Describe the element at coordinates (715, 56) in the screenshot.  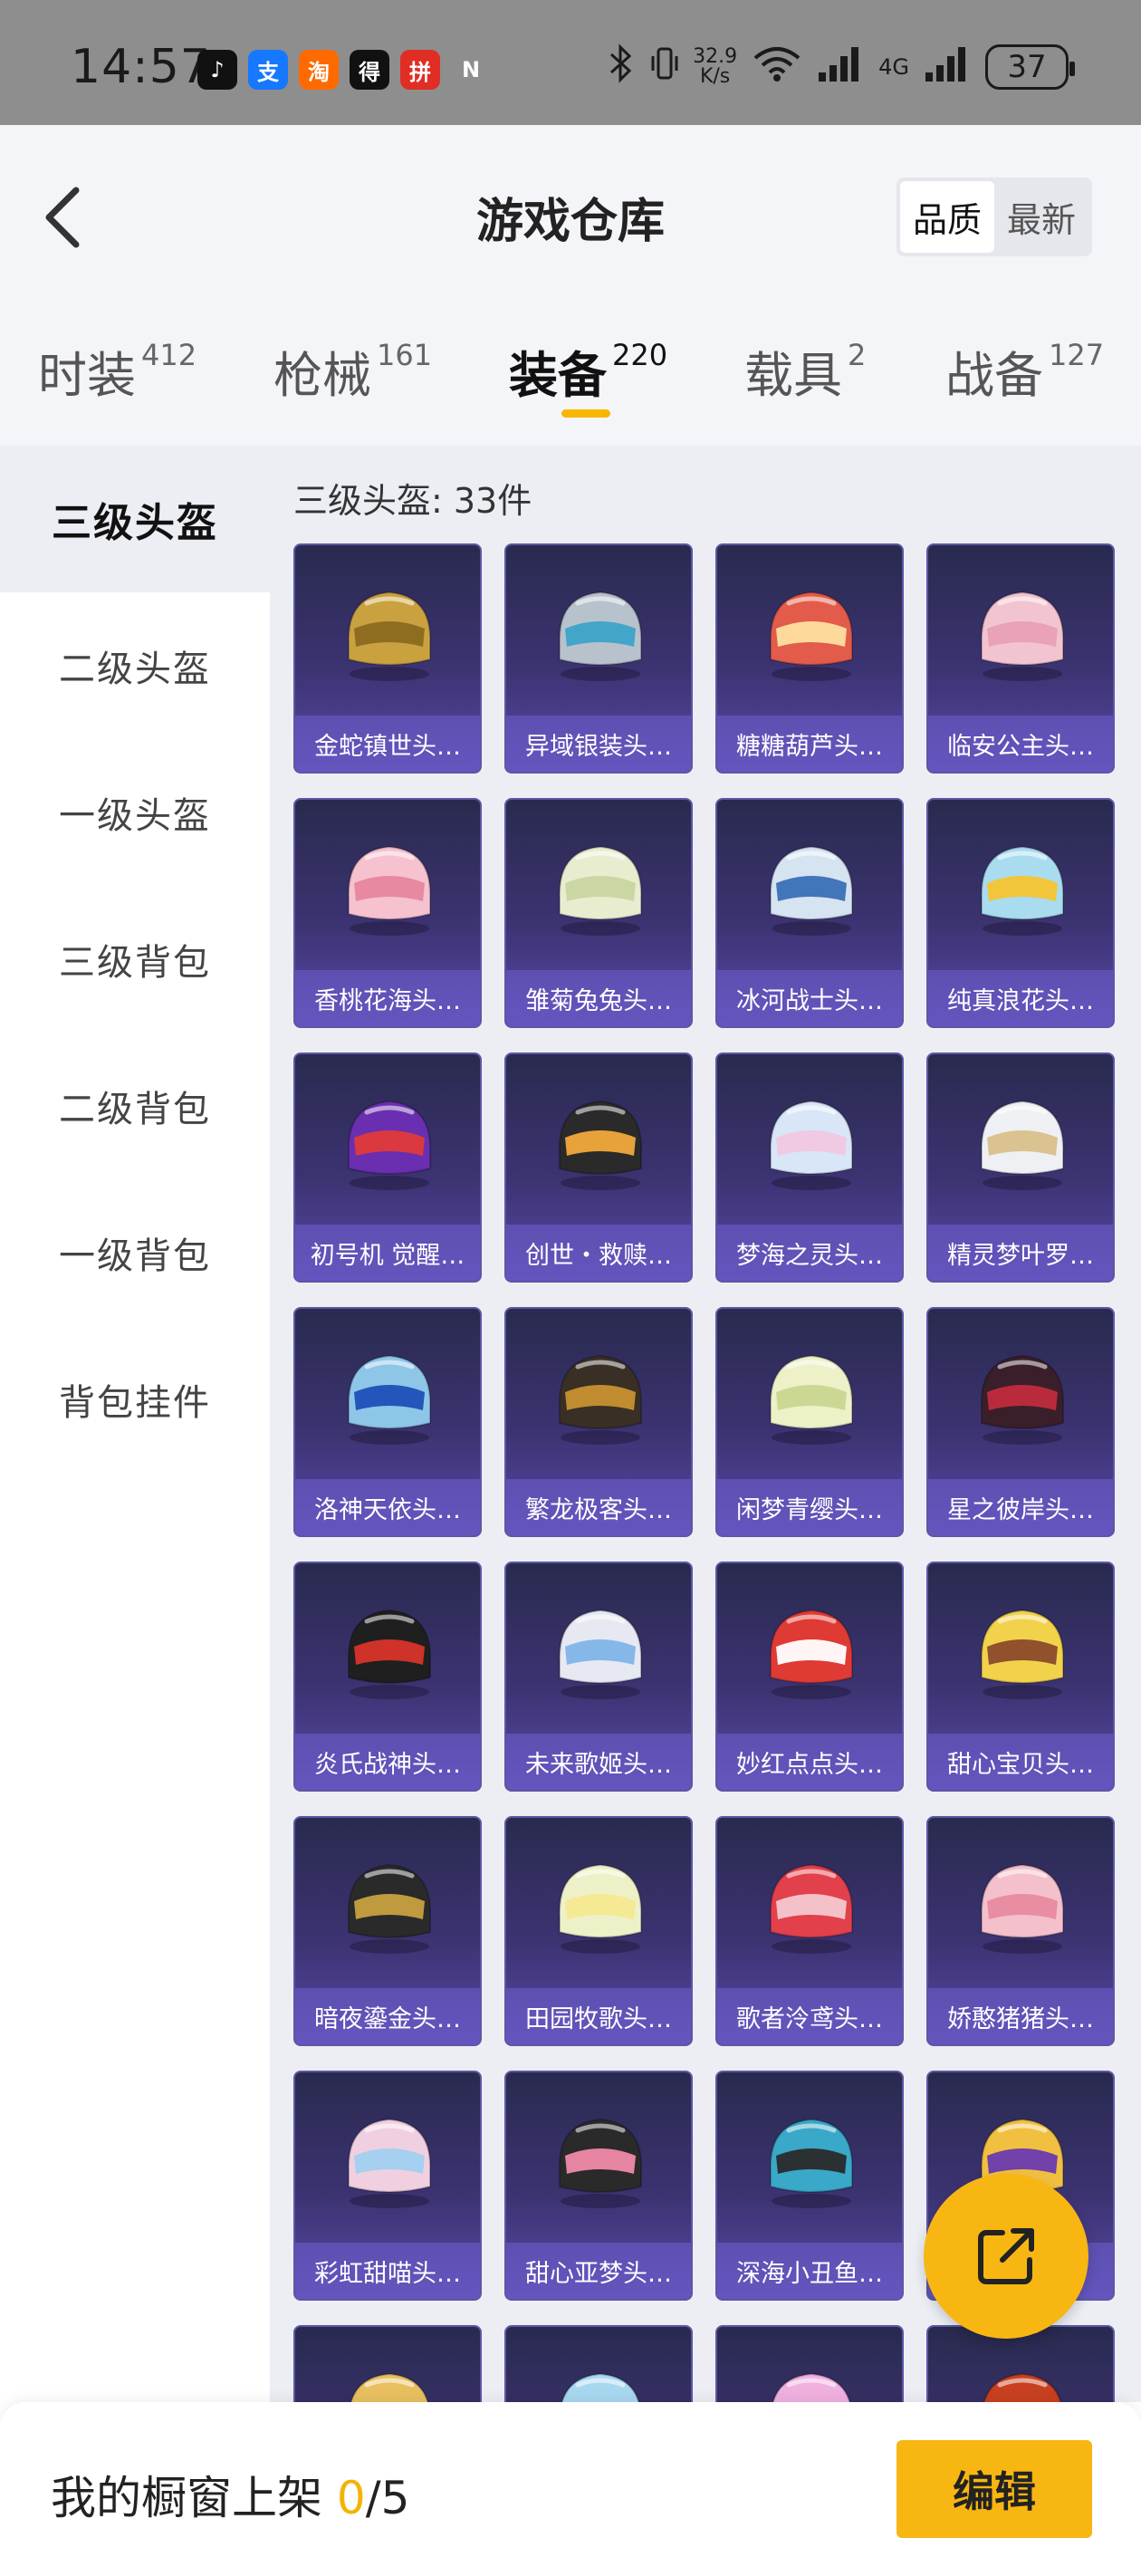
I see `net-speed-value: 32.9` at that location.